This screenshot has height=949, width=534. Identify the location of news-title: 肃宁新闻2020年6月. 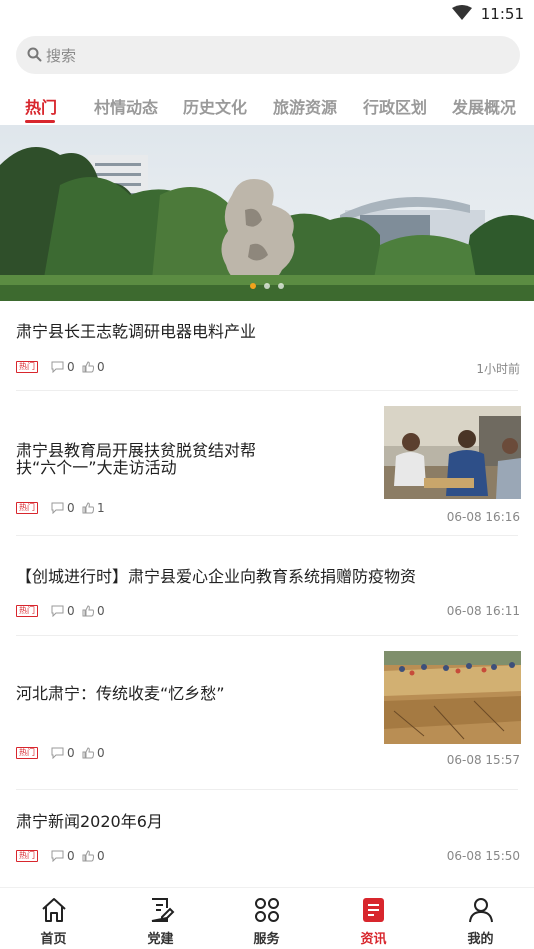
(89, 821).